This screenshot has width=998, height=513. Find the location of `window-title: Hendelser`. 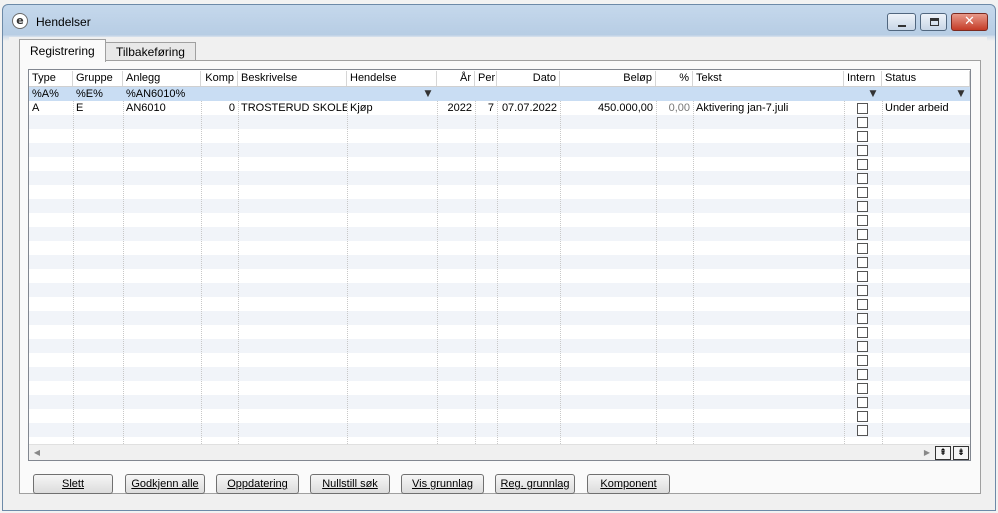

window-title: Hendelser is located at coordinates (63, 22).